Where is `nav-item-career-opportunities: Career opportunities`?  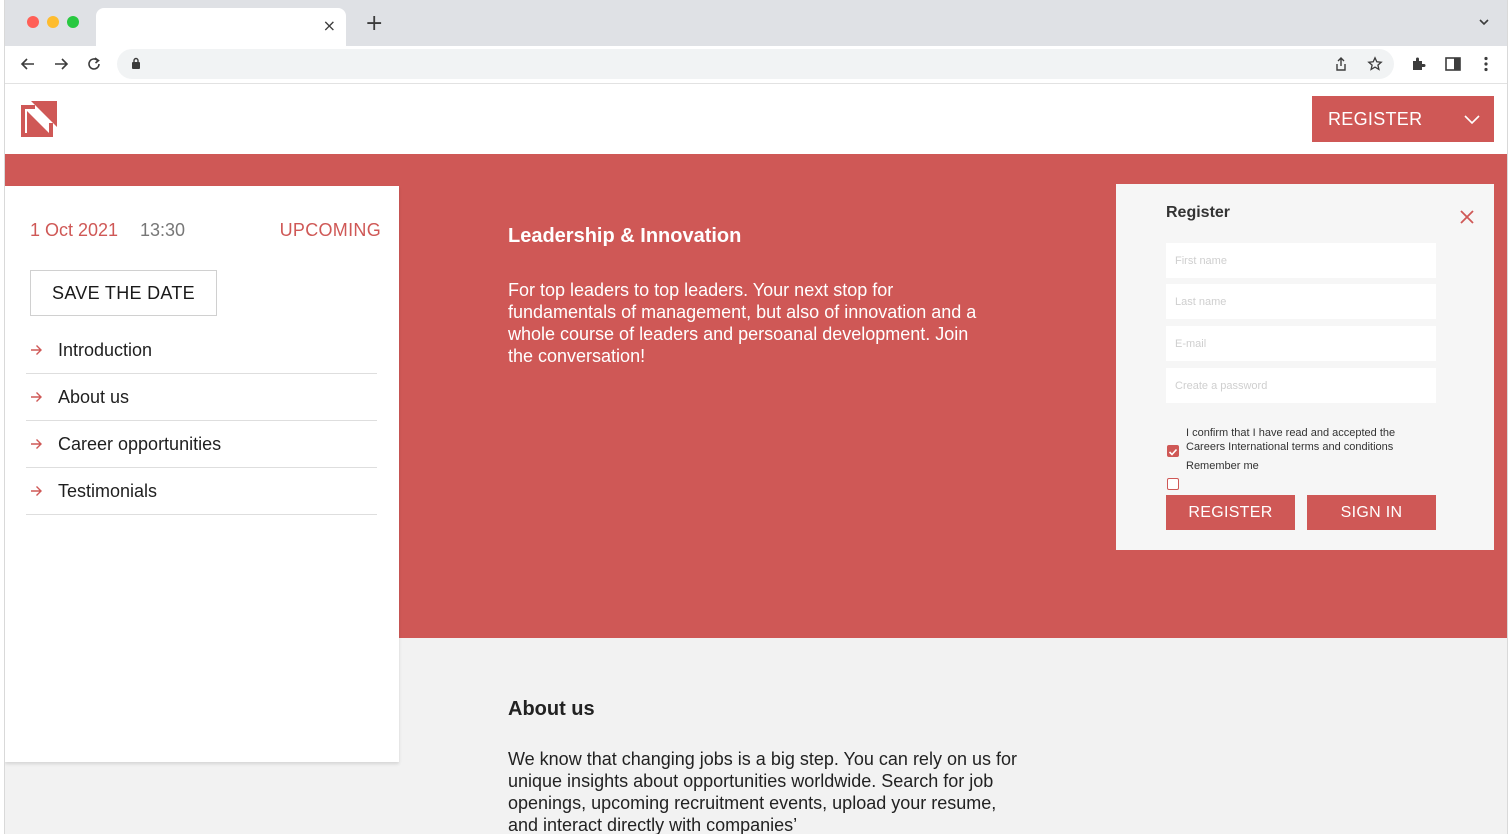
nav-item-career-opportunities: Career opportunities is located at coordinates (201, 444).